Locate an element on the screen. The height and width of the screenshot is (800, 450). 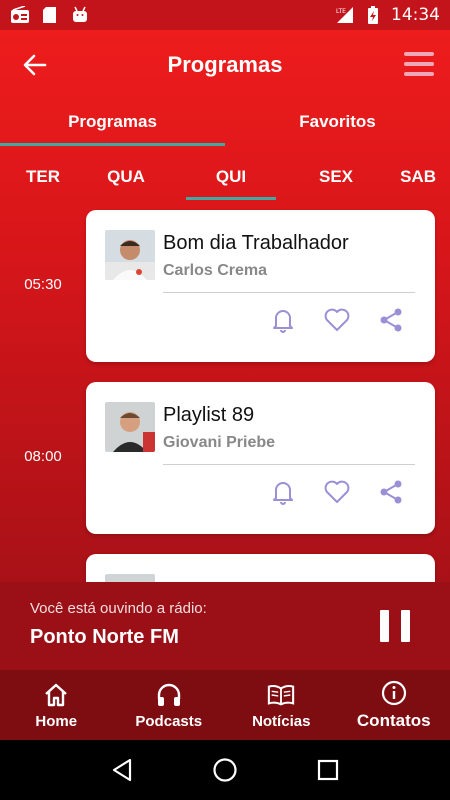
nav-home-label: Home is located at coordinates (56, 721).